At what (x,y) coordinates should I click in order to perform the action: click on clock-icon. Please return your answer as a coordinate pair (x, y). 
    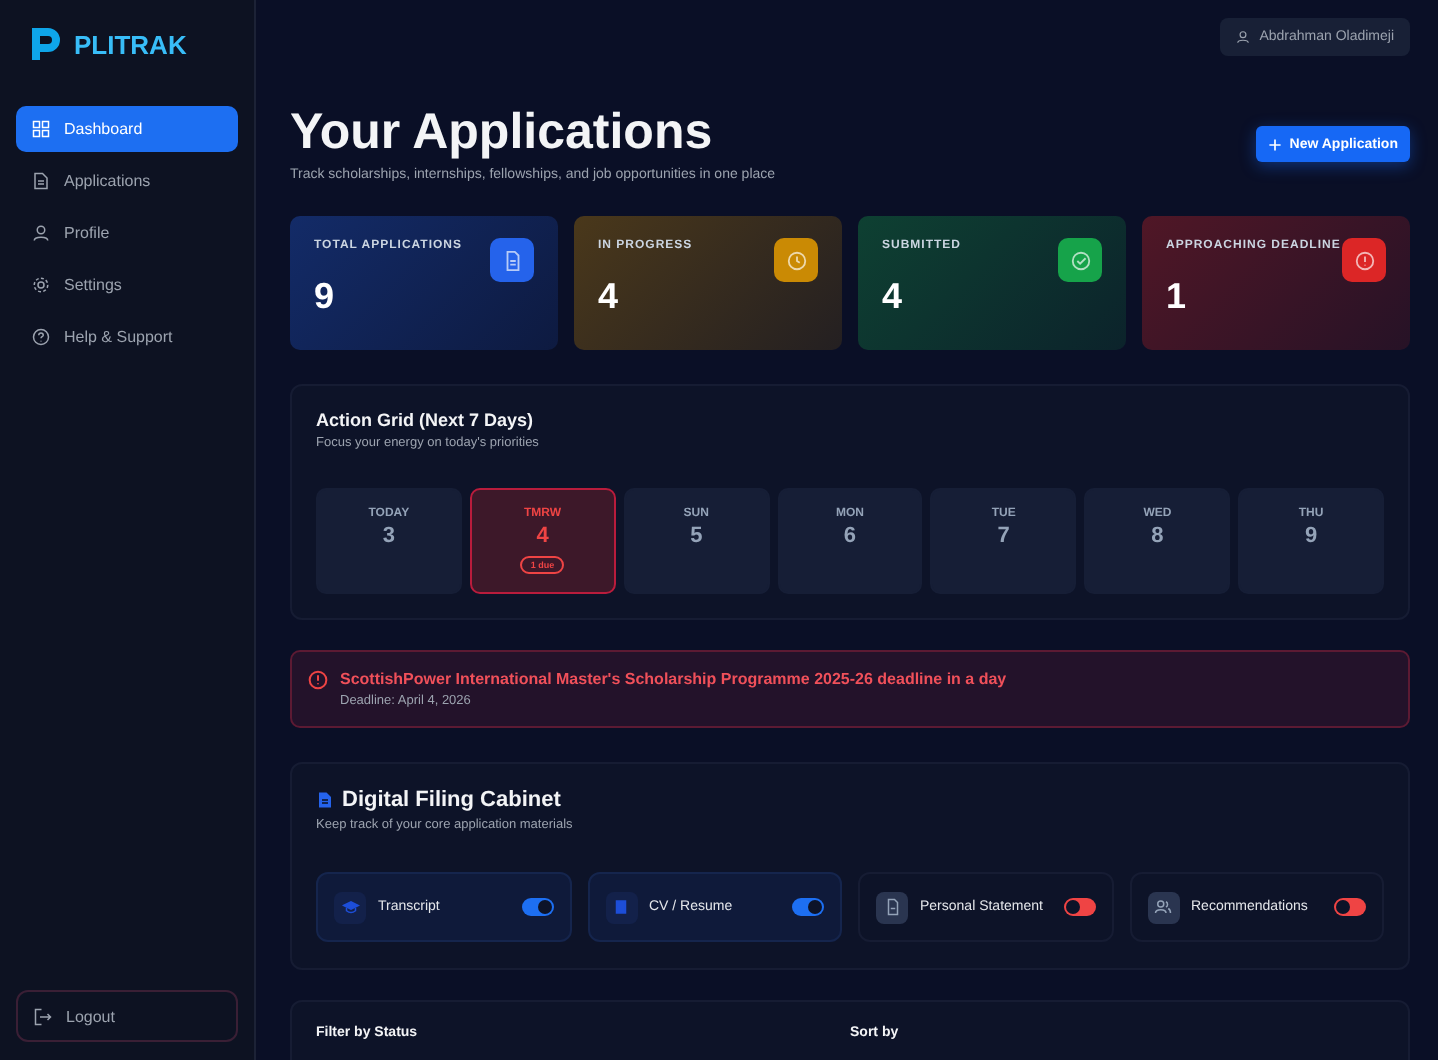
    Looking at the image, I should click on (796, 260).